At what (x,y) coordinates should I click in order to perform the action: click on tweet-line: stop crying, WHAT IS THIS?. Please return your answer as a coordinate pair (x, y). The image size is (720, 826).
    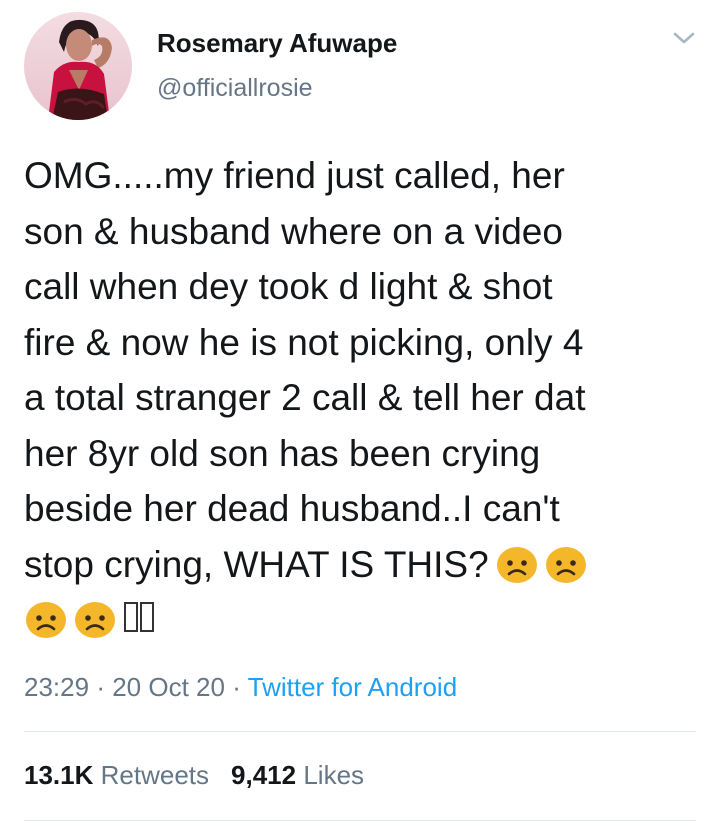
    Looking at the image, I should click on (256, 564).